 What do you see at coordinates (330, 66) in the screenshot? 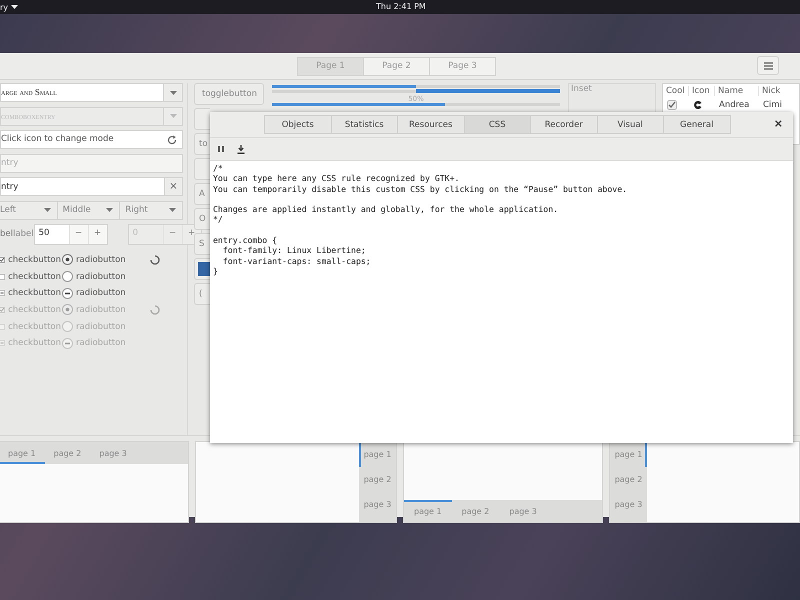
I see `page-tab: Page 1` at bounding box center [330, 66].